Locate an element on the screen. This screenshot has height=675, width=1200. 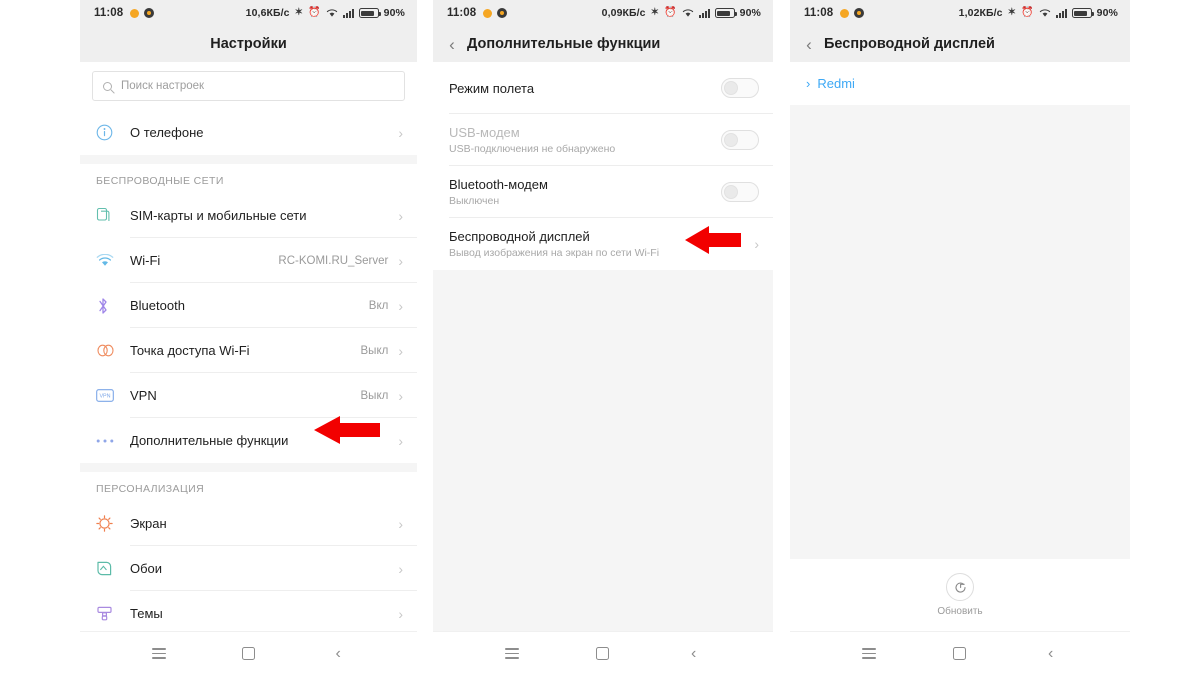
page-title: Настройки is located at coordinates (248, 44).